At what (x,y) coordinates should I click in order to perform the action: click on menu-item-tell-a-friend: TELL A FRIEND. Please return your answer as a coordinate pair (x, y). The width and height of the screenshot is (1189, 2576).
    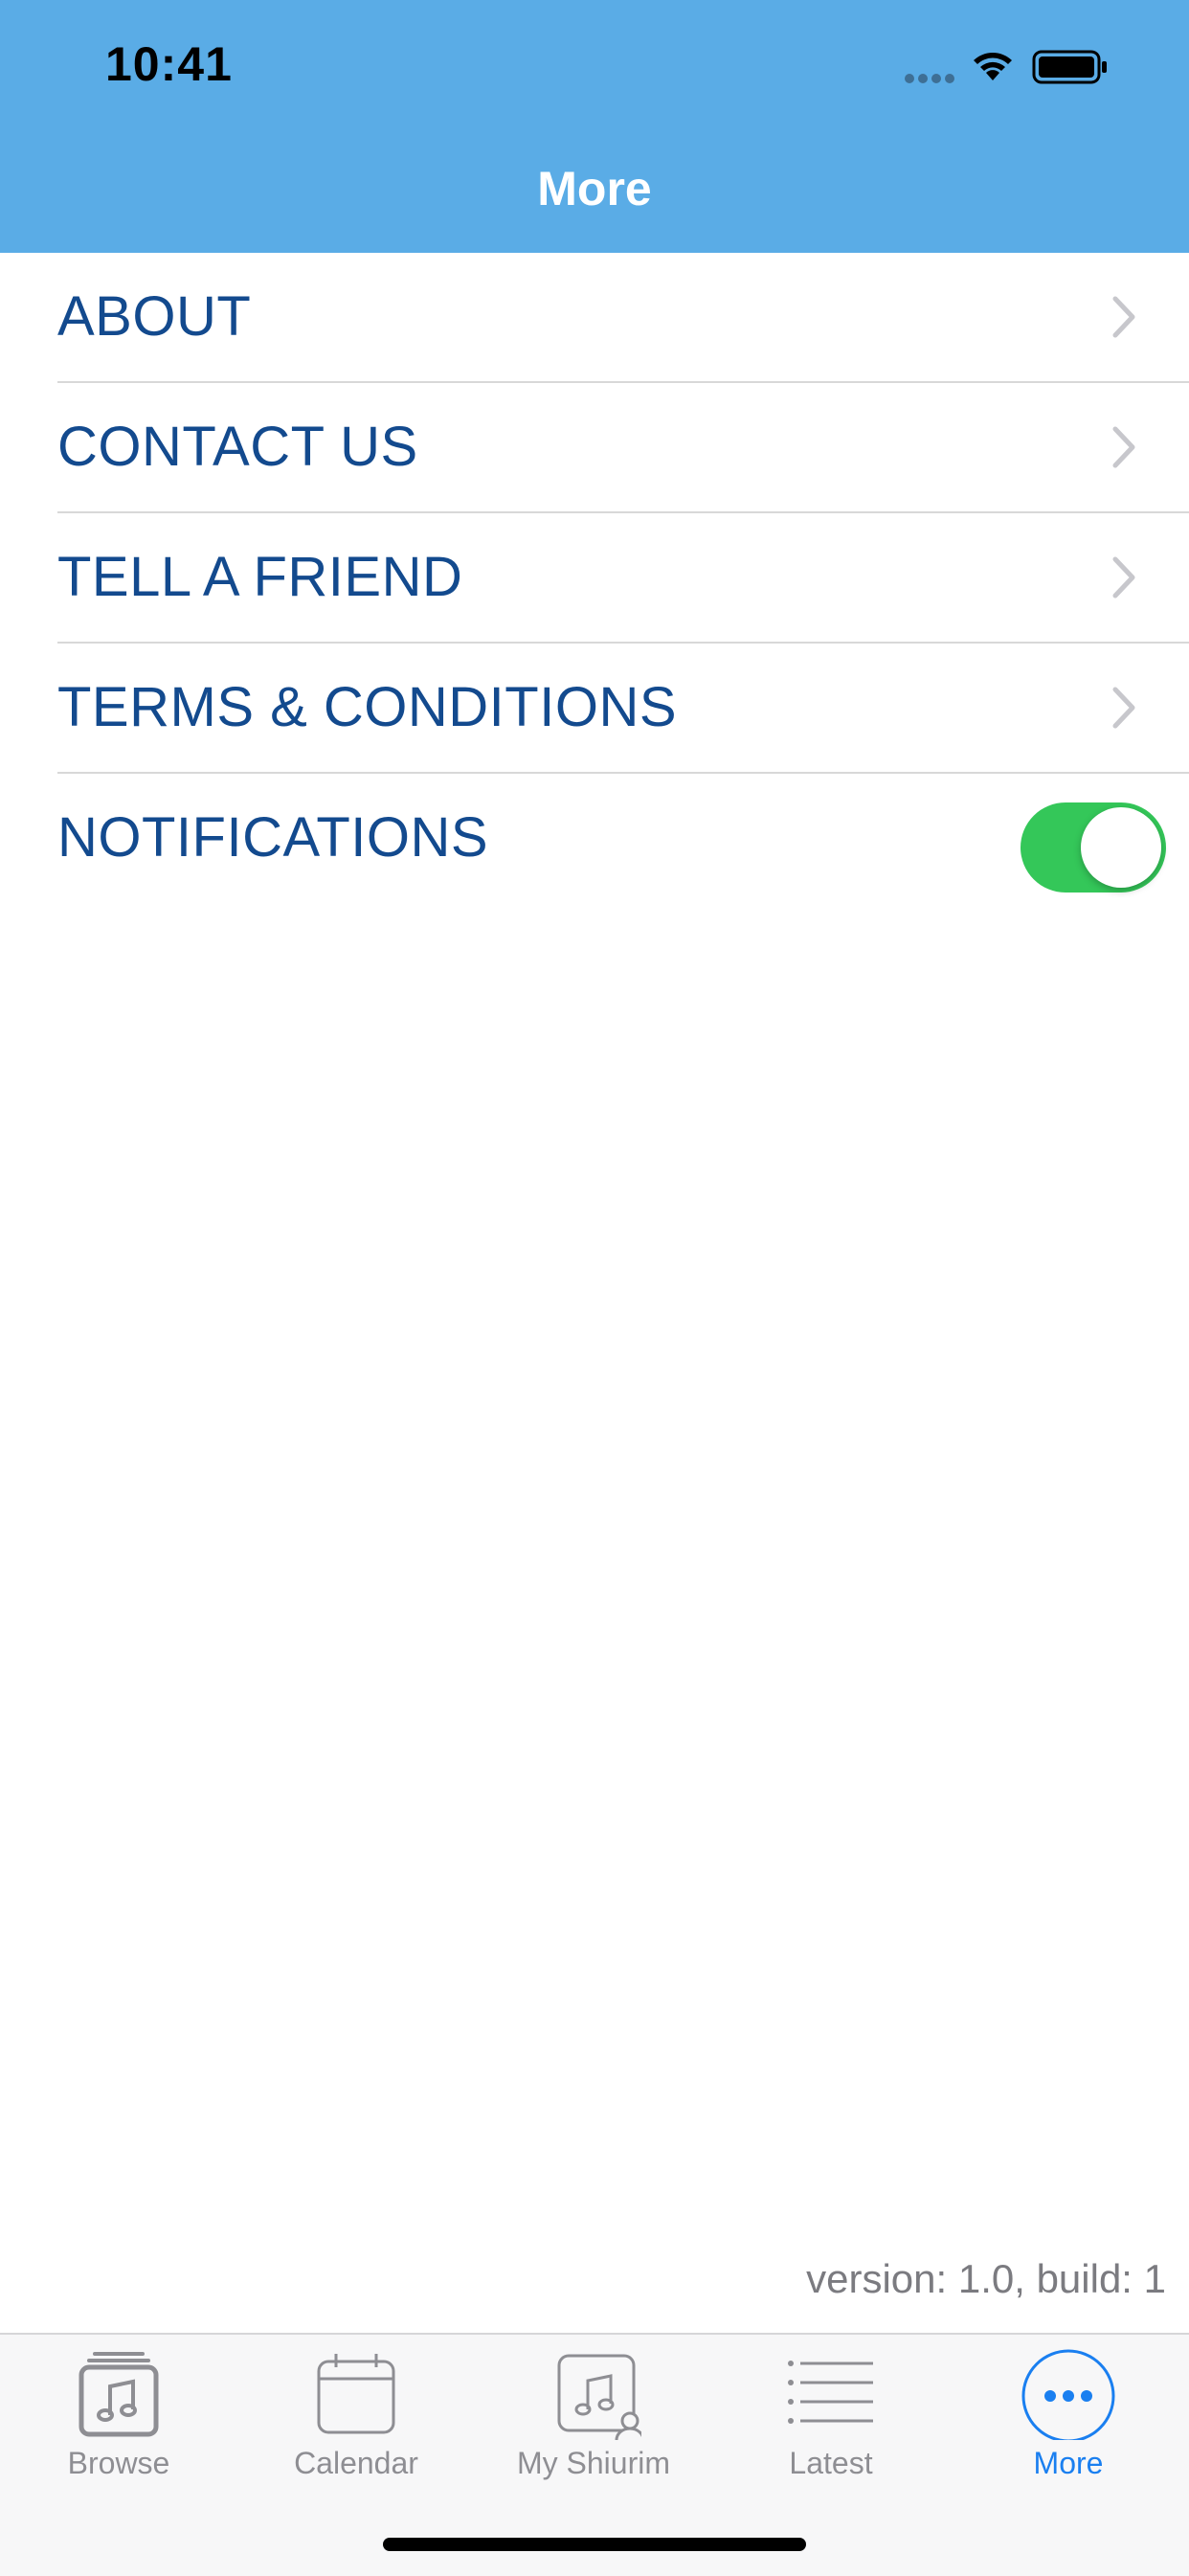
    Looking at the image, I should click on (623, 578).